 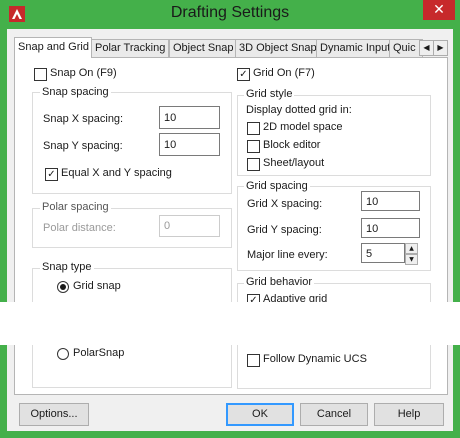 What do you see at coordinates (287, 255) in the screenshot?
I see `major-line-label: Major line every:` at bounding box center [287, 255].